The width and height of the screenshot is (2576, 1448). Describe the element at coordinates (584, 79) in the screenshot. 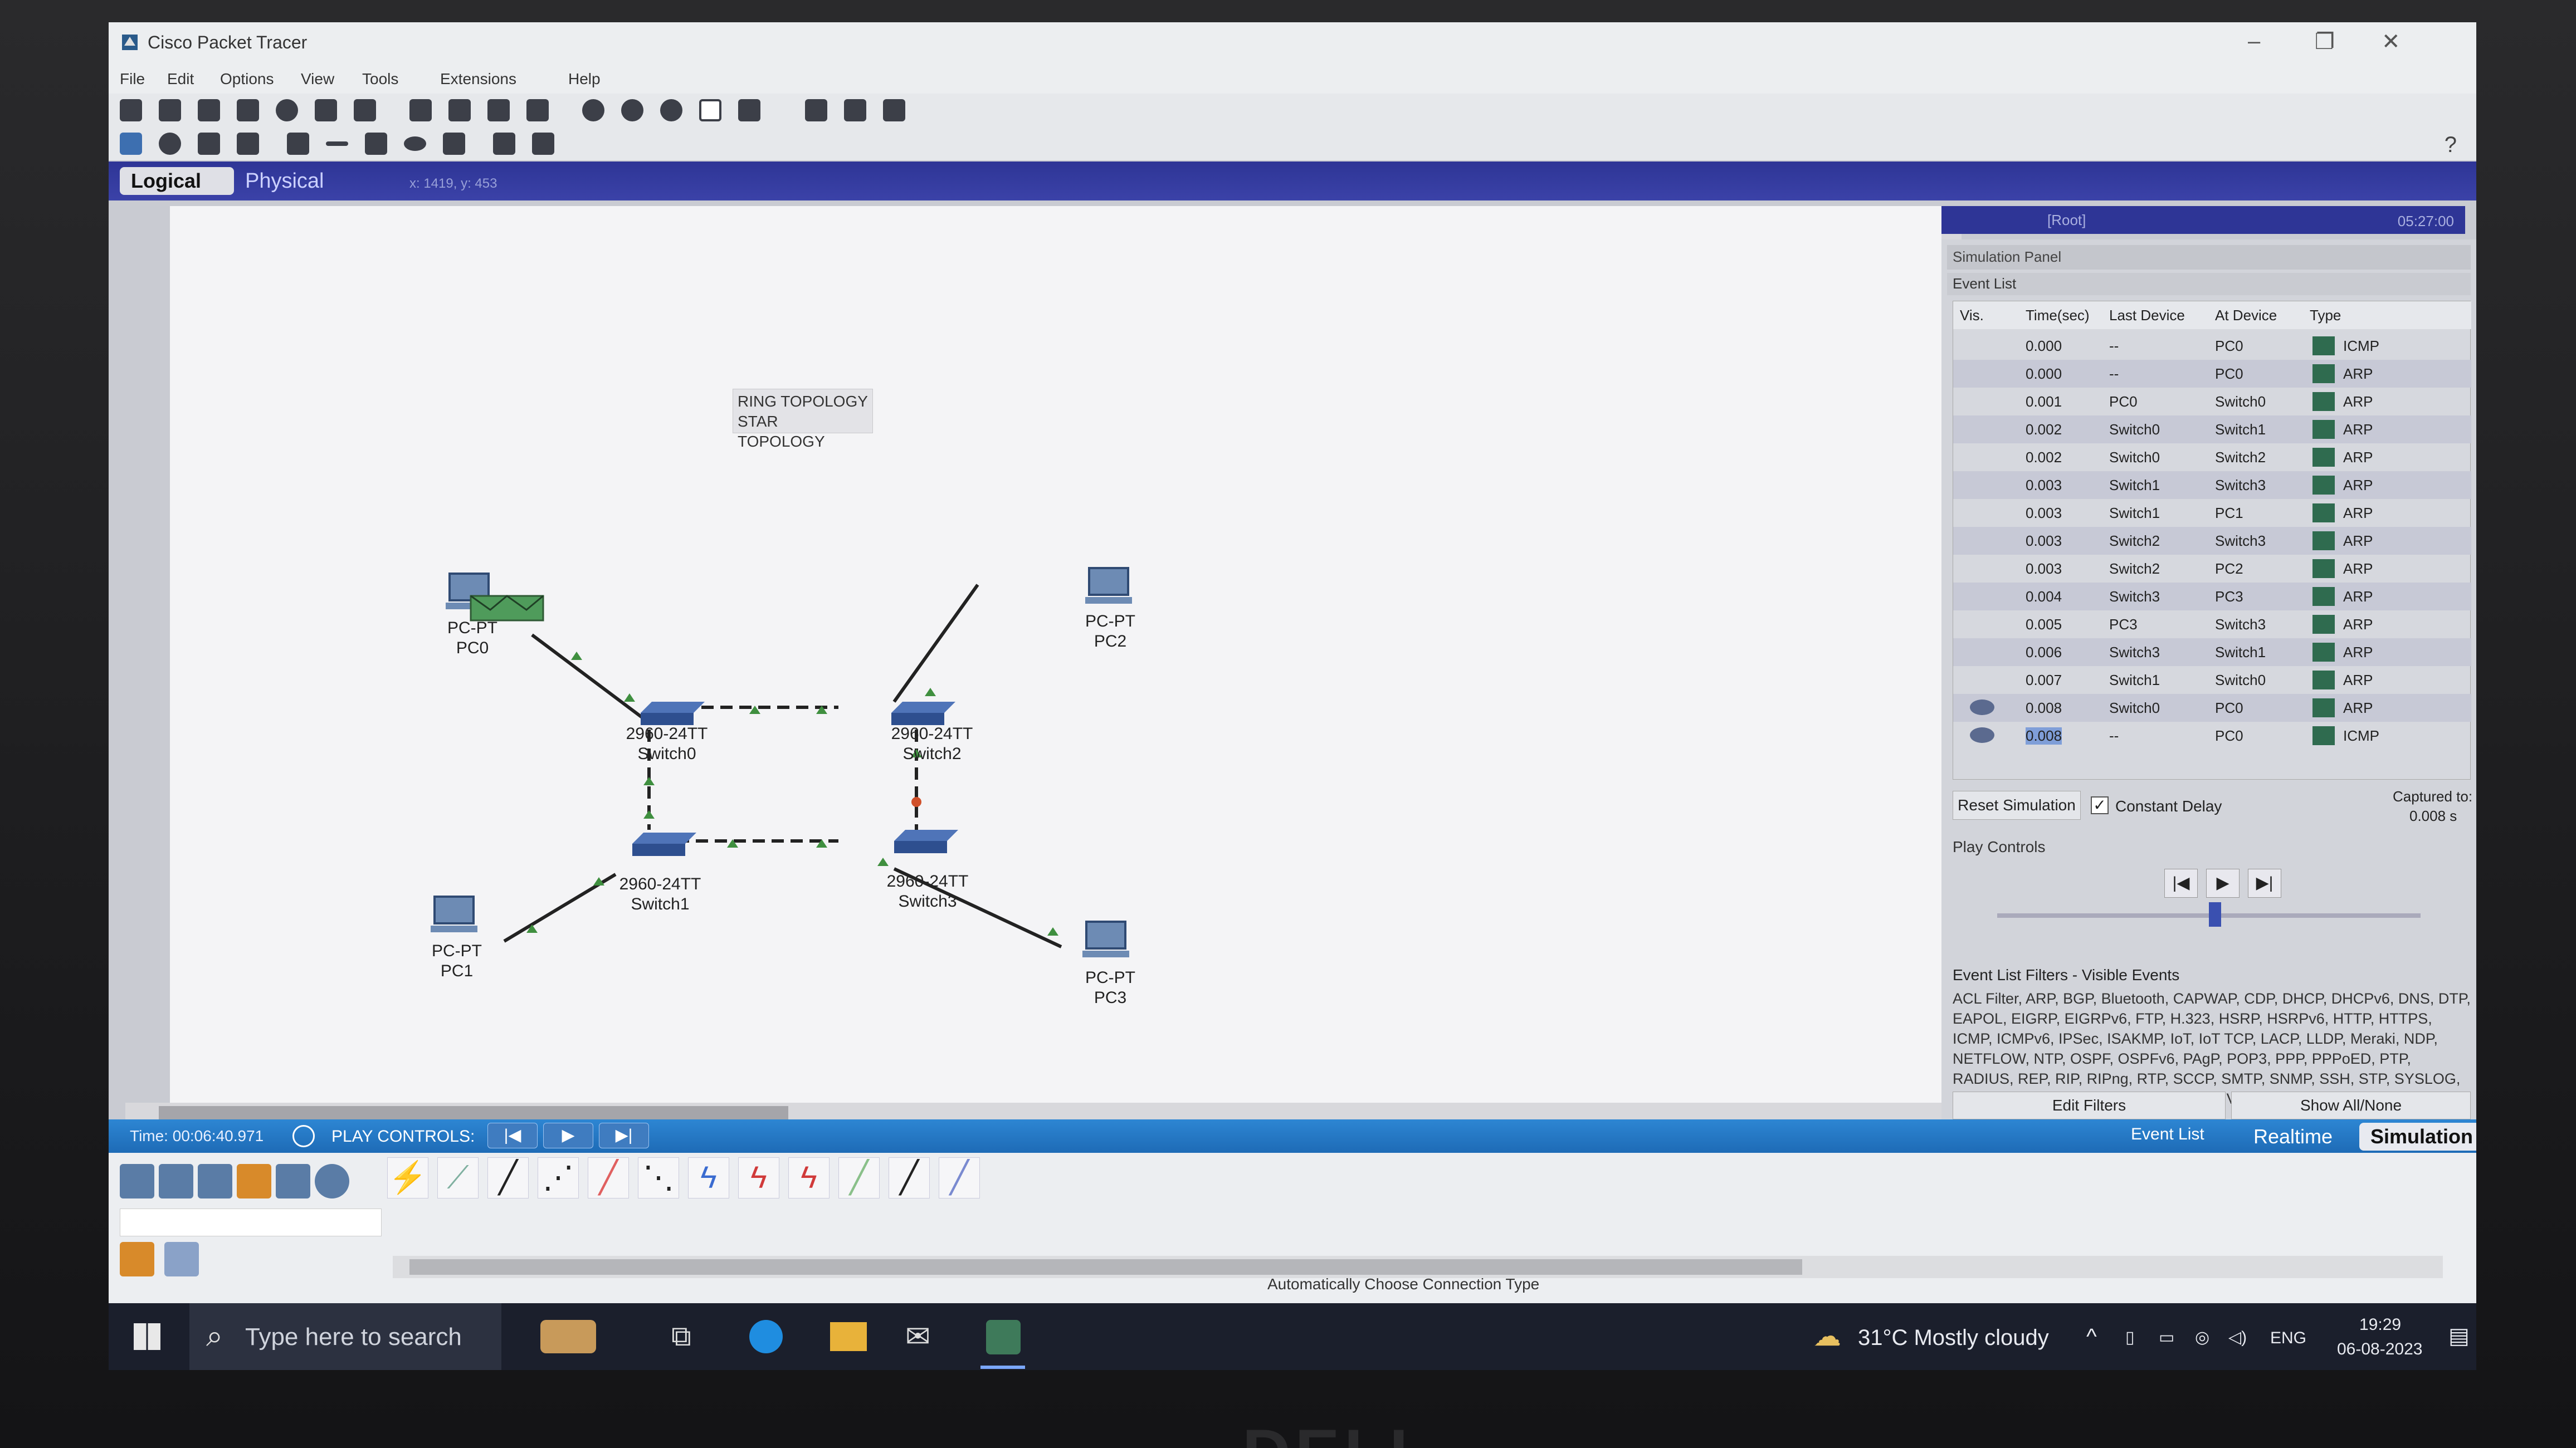

I see `menu-help: Help` at that location.